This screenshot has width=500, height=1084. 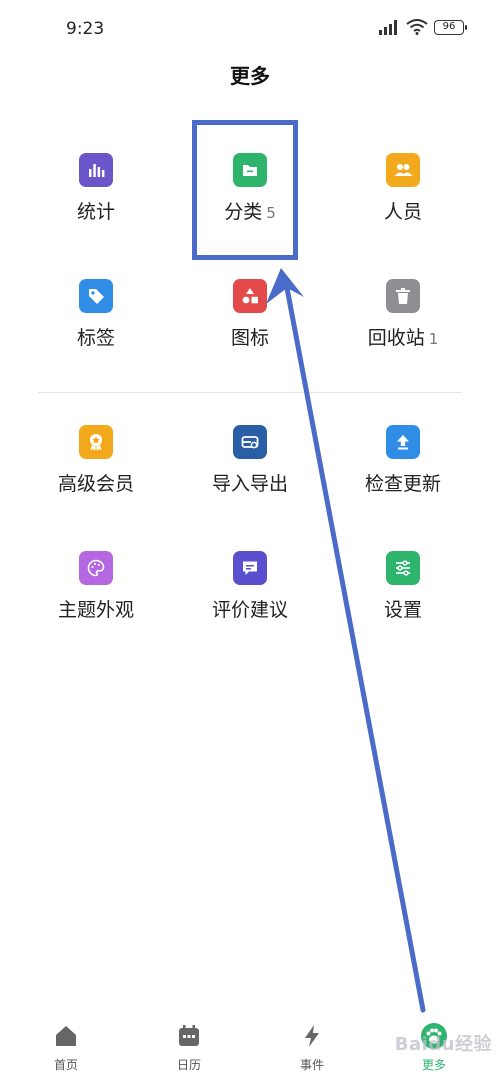 What do you see at coordinates (250, 392) in the screenshot?
I see `section-divider` at bounding box center [250, 392].